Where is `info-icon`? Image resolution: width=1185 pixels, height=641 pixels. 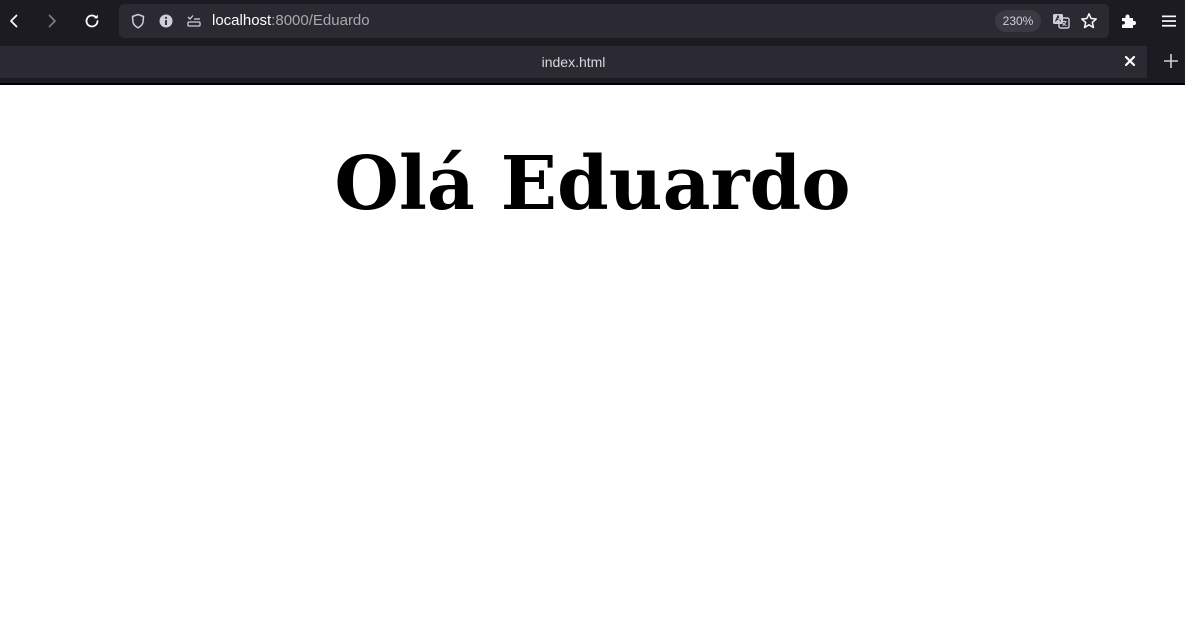
info-icon is located at coordinates (166, 21).